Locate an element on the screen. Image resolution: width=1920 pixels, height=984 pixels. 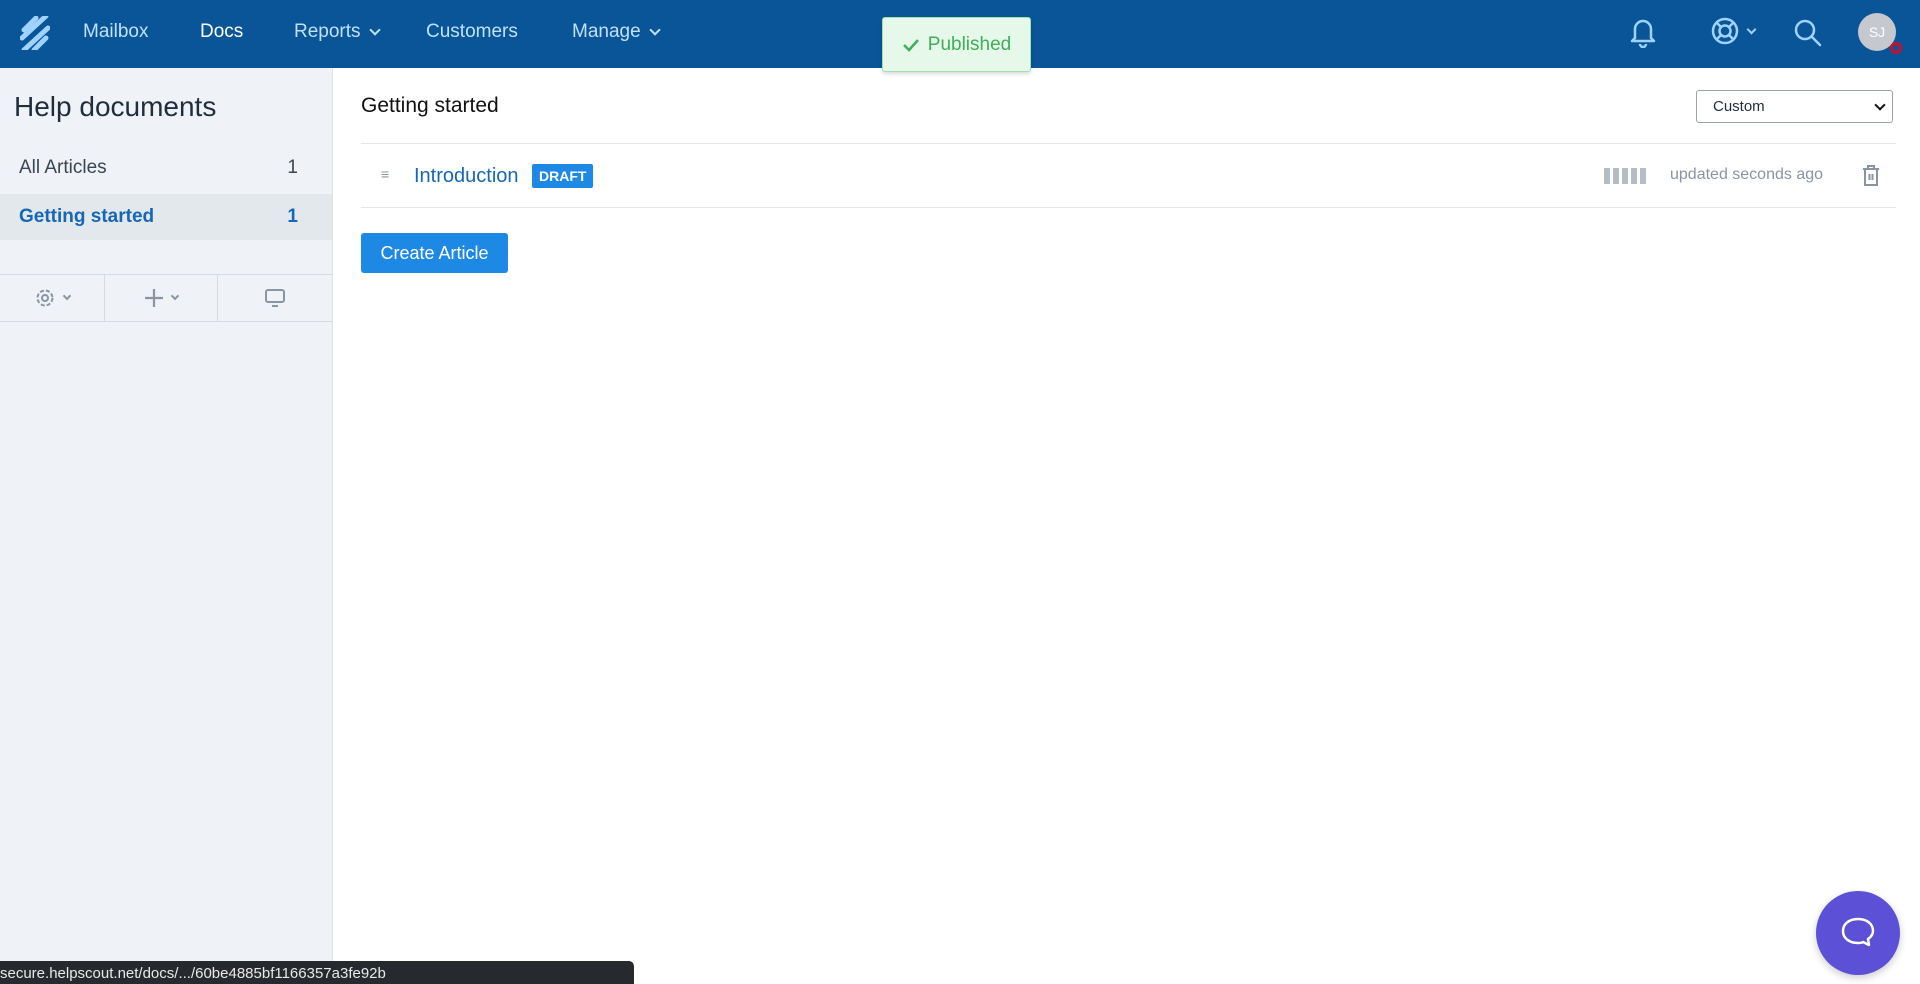
nav-customers: Customers is located at coordinates (472, 32).